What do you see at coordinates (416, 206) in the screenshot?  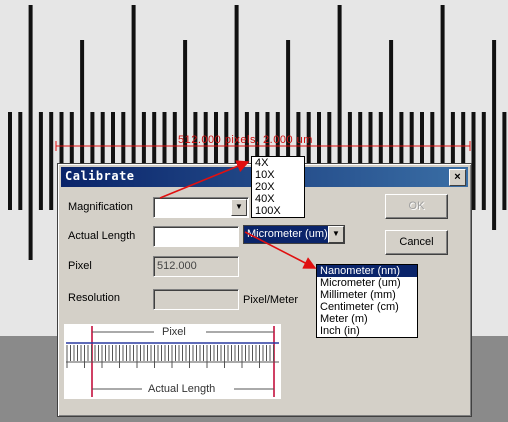 I see `ok-button: OK` at bounding box center [416, 206].